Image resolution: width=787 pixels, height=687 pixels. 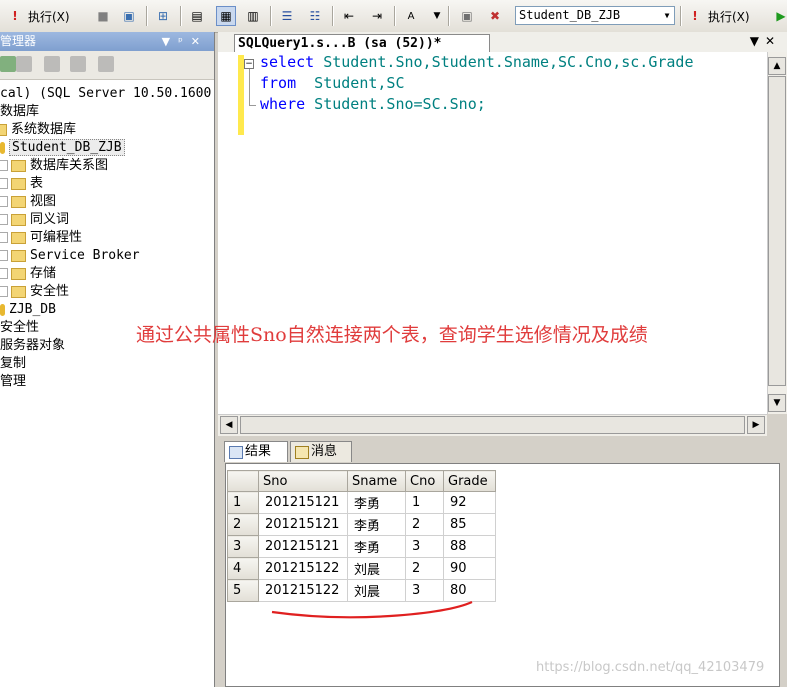 What do you see at coordinates (13, 364) in the screenshot?
I see `tree-item-replication: 复制` at bounding box center [13, 364].